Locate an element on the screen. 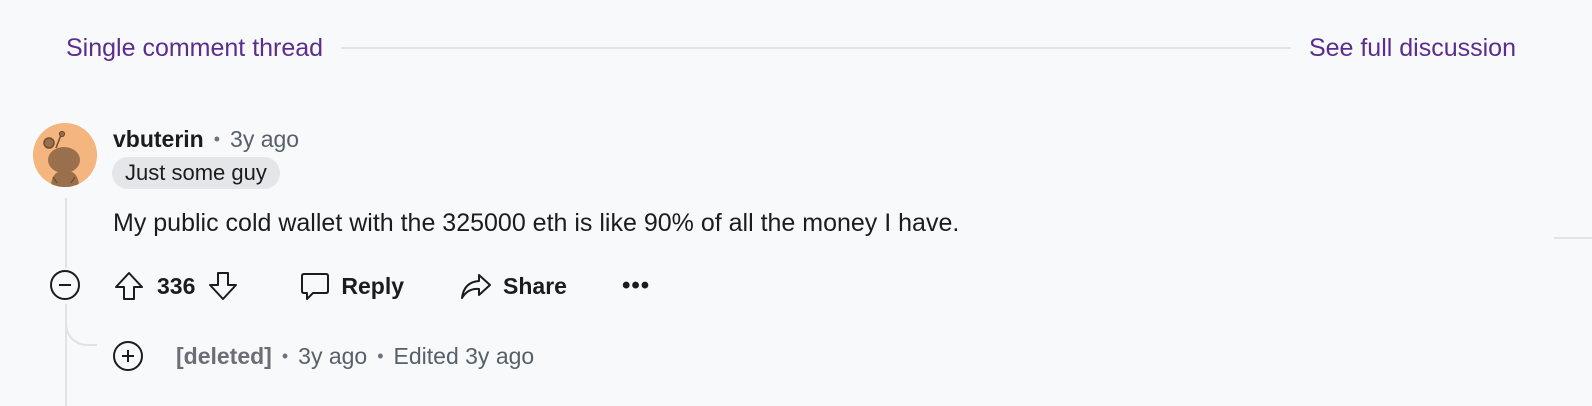  downvote-button is located at coordinates (223, 286).